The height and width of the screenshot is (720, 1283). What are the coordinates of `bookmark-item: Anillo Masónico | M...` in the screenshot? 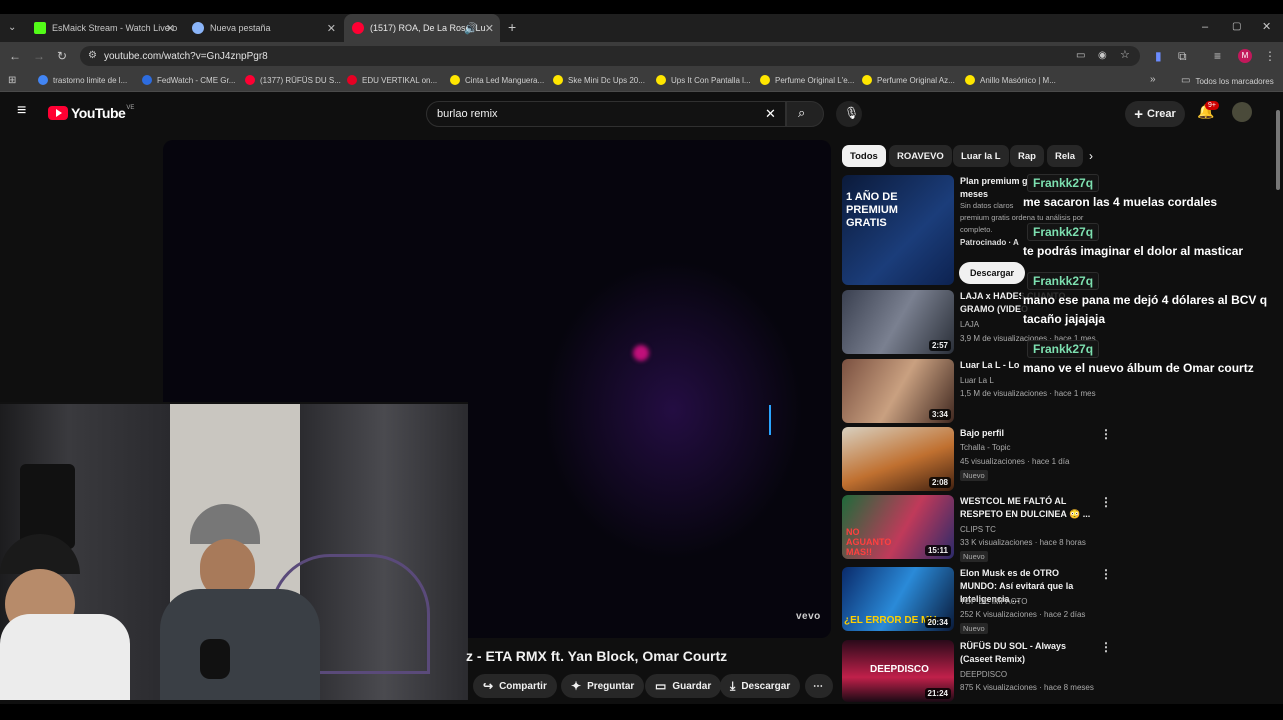 It's located at (1010, 80).